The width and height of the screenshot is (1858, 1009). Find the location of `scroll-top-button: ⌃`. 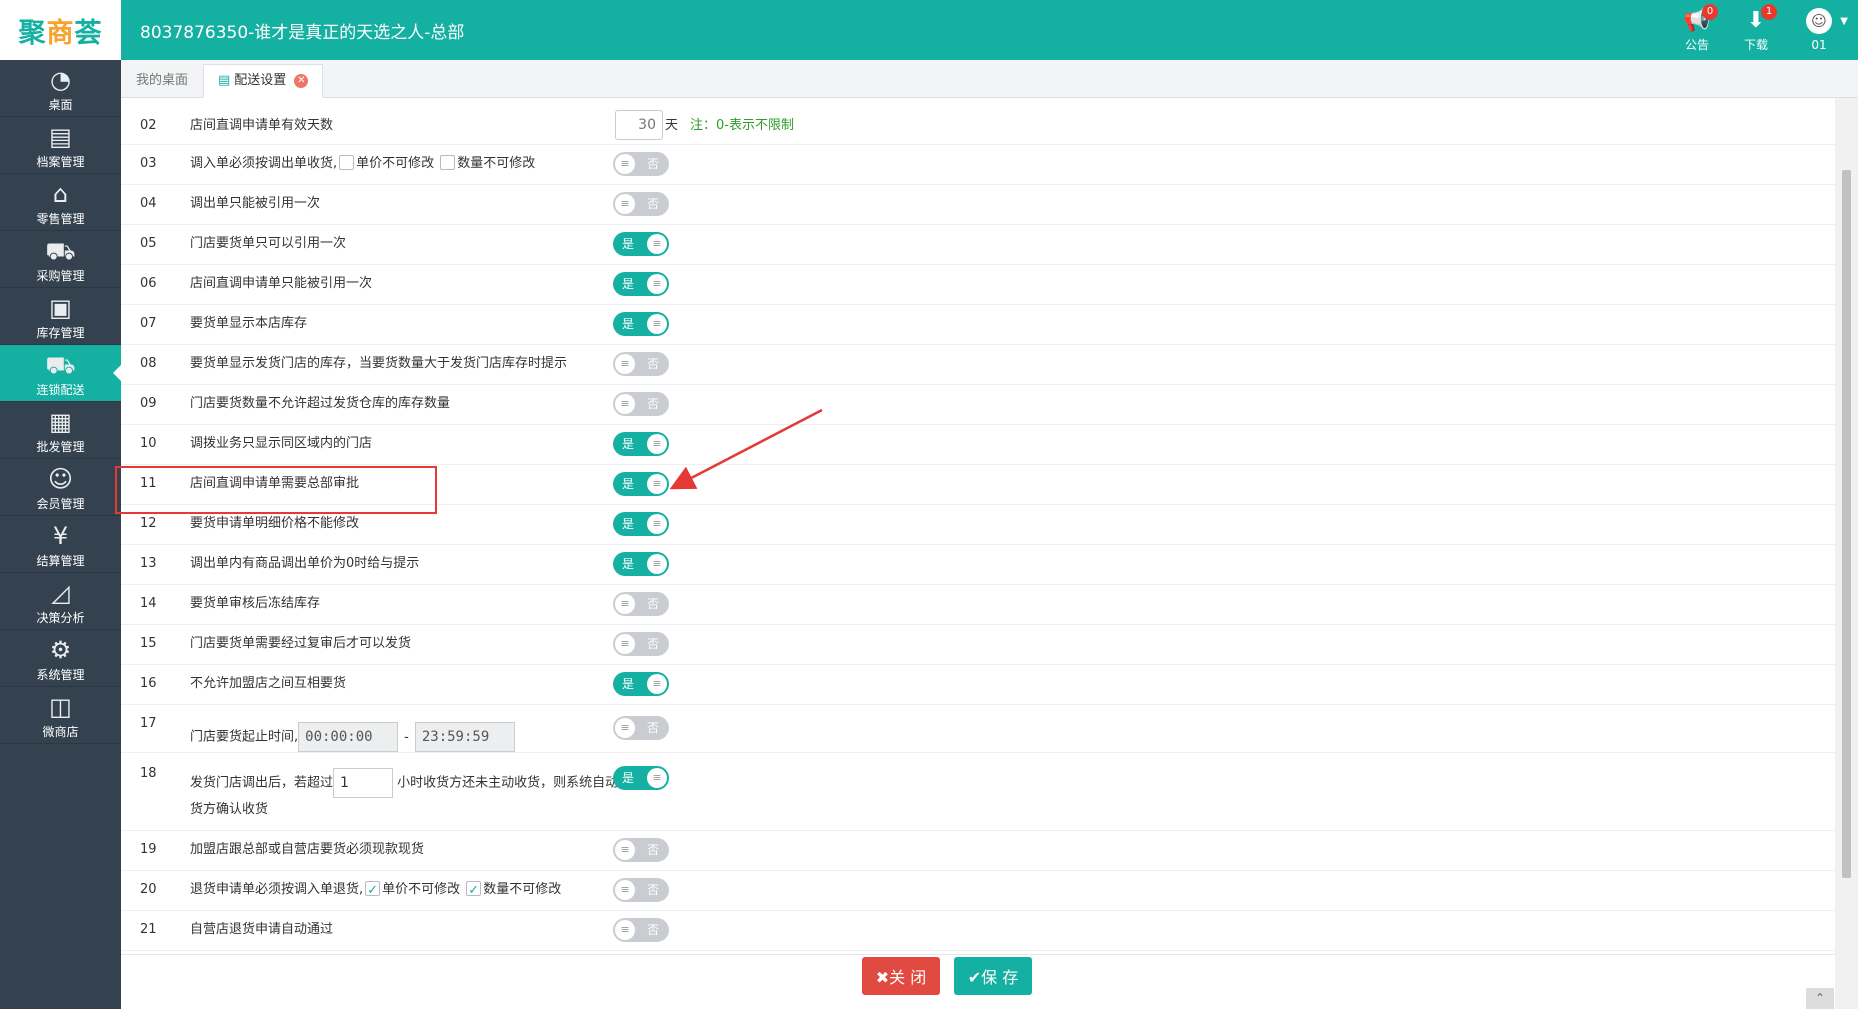

scroll-top-button: ⌃ is located at coordinates (1820, 998).